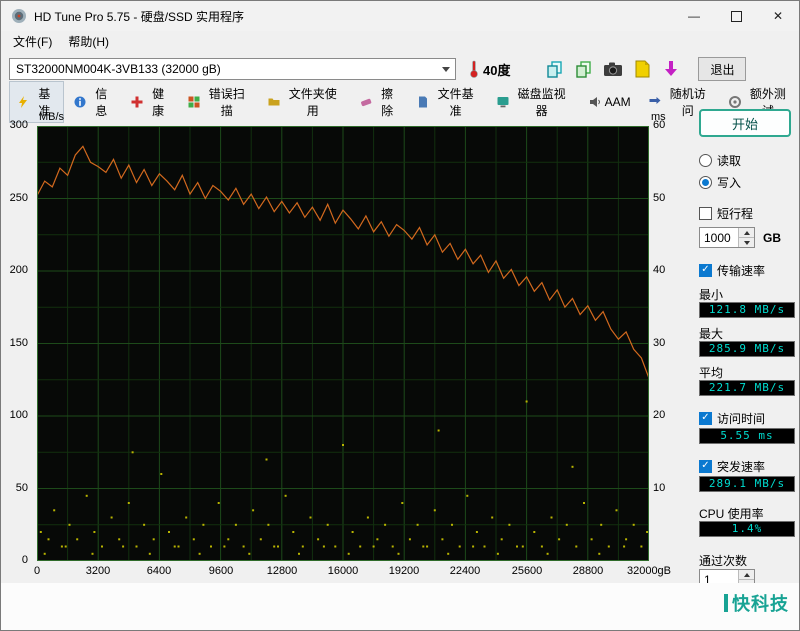  Describe the element at coordinates (668, 340) in the screenshot. I see `right-axis-ticks: 60 50 40 30 20 10` at that location.